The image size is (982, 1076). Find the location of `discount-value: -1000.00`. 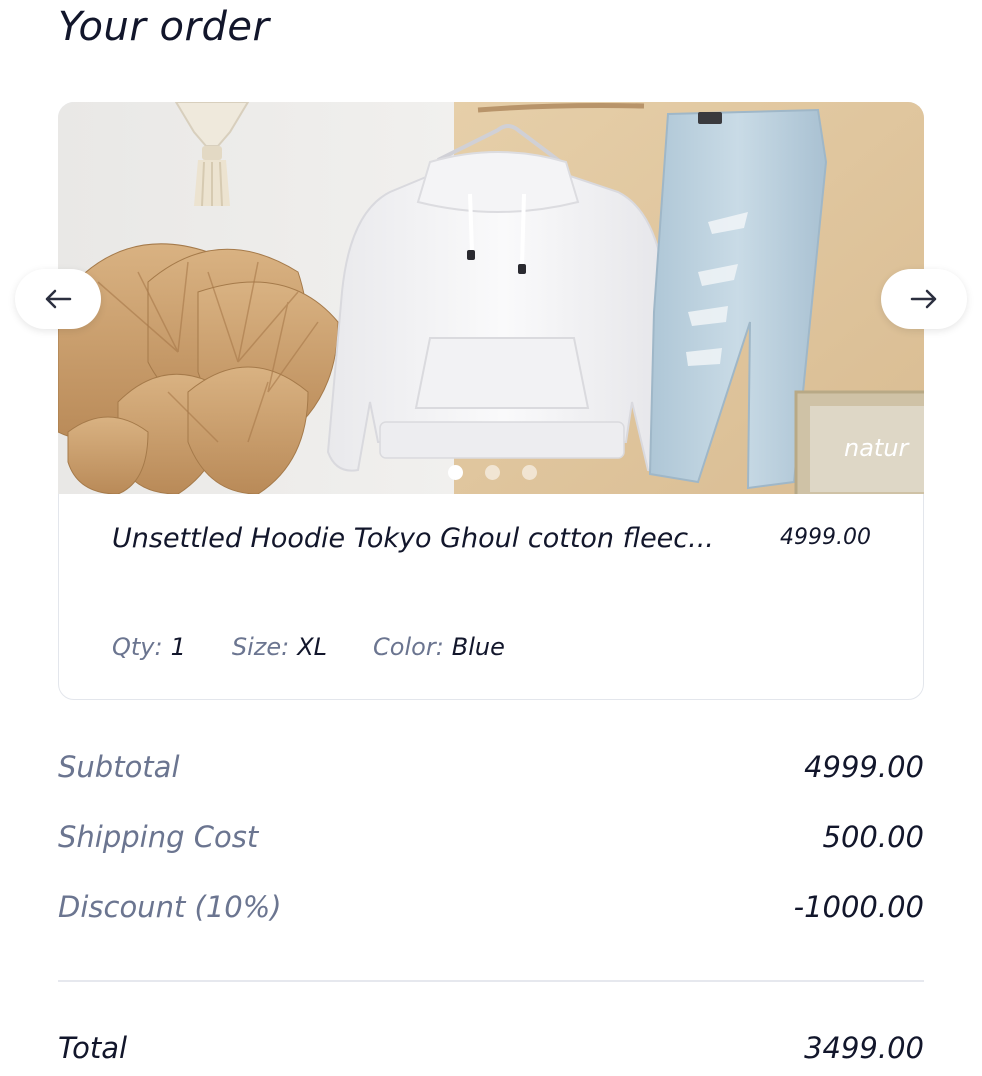

discount-value: -1000.00 is located at coordinates (858, 907).